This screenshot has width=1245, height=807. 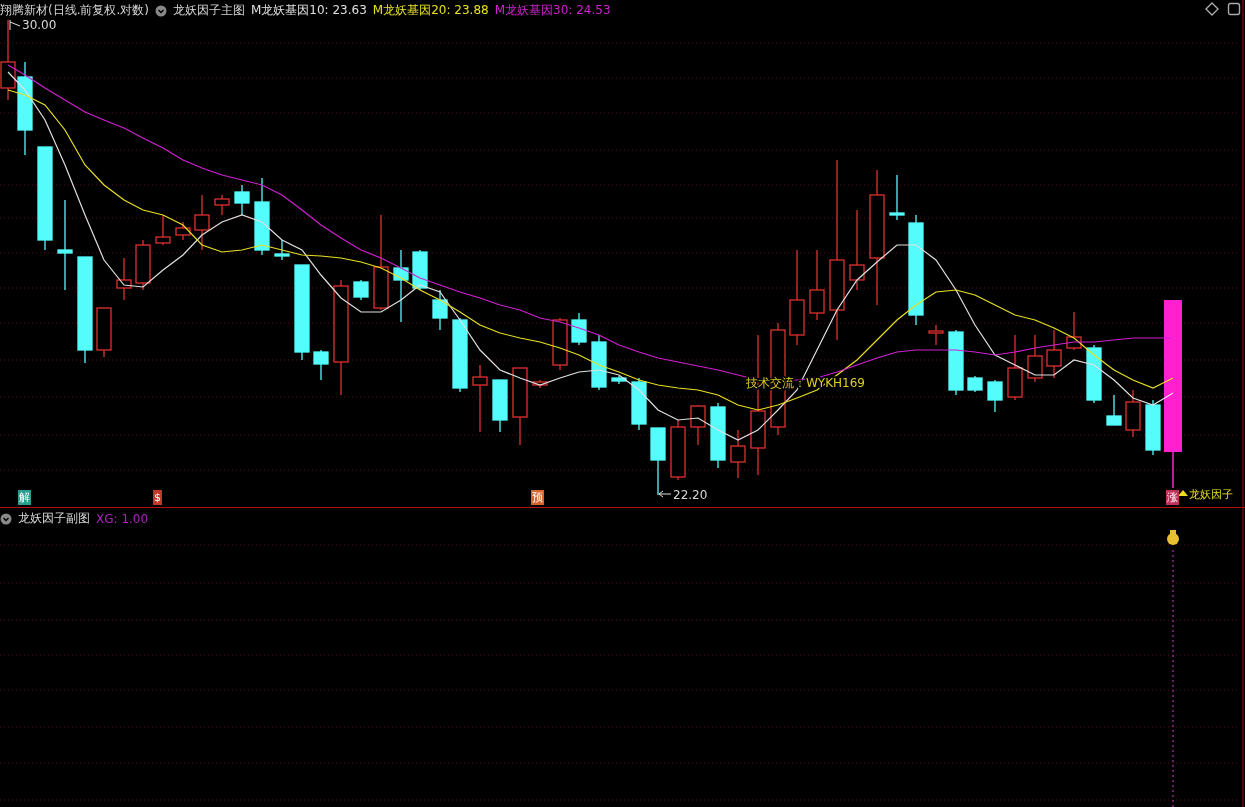 What do you see at coordinates (209, 10) in the screenshot?
I see `indicator-name: 龙妖因子主图` at bounding box center [209, 10].